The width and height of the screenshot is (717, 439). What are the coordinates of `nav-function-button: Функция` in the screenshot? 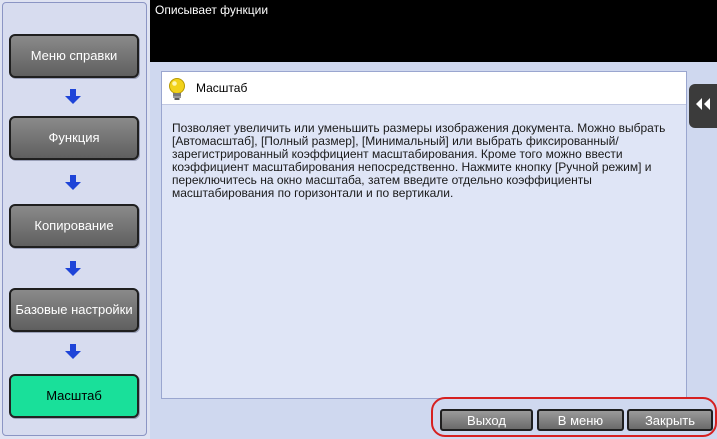 It's located at (74, 138).